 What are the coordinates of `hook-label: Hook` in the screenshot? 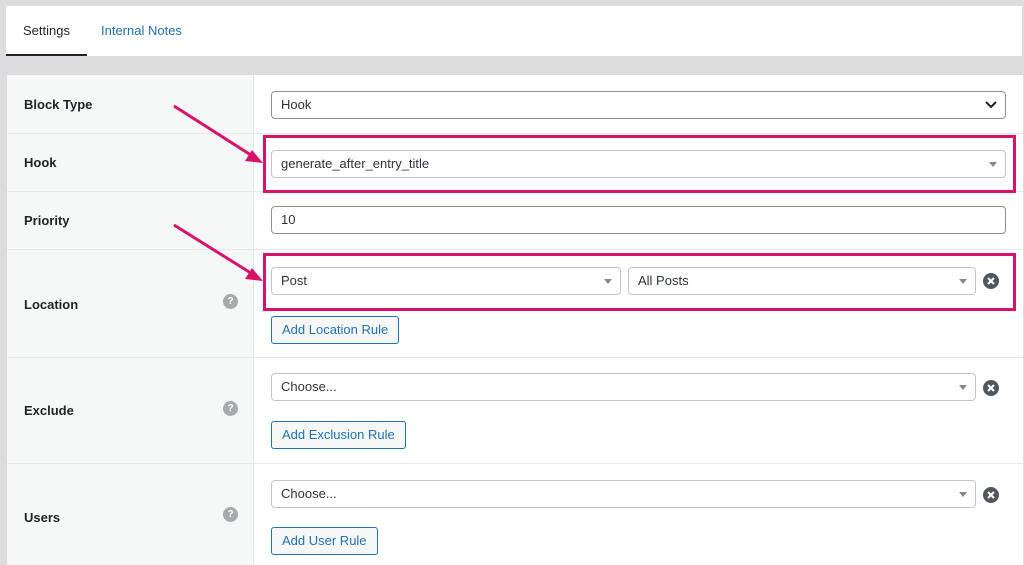 It's located at (40, 162).